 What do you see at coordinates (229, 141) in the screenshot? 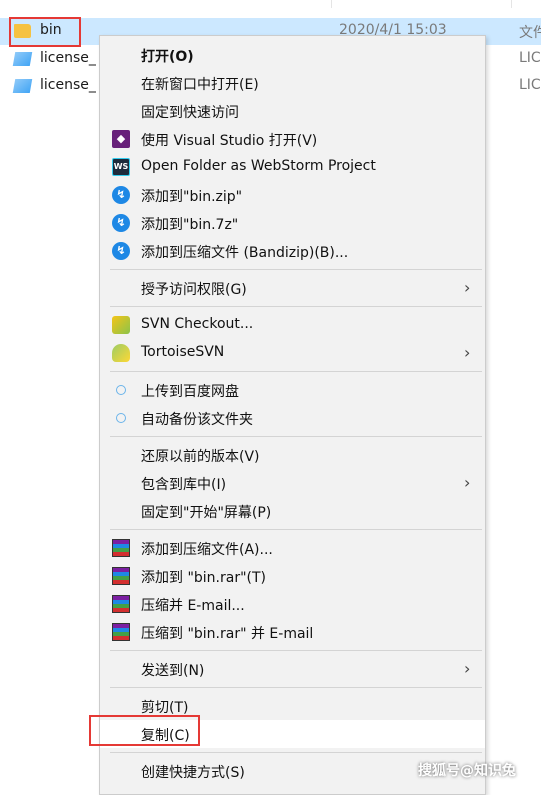
I see `menu-item-label: 使用 Visual Studio 打开(V)` at bounding box center [229, 141].